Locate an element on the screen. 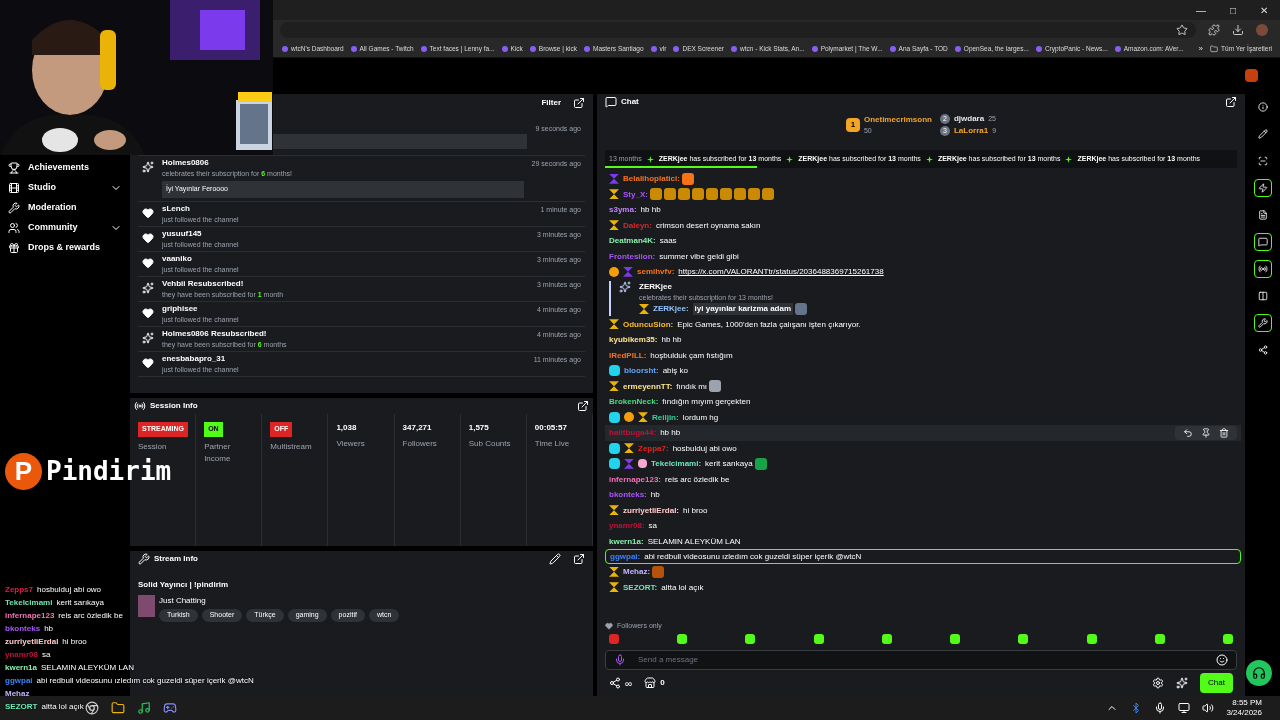 This screenshot has height=720, width=1280. sidebar-item: Community is located at coordinates (65, 228).